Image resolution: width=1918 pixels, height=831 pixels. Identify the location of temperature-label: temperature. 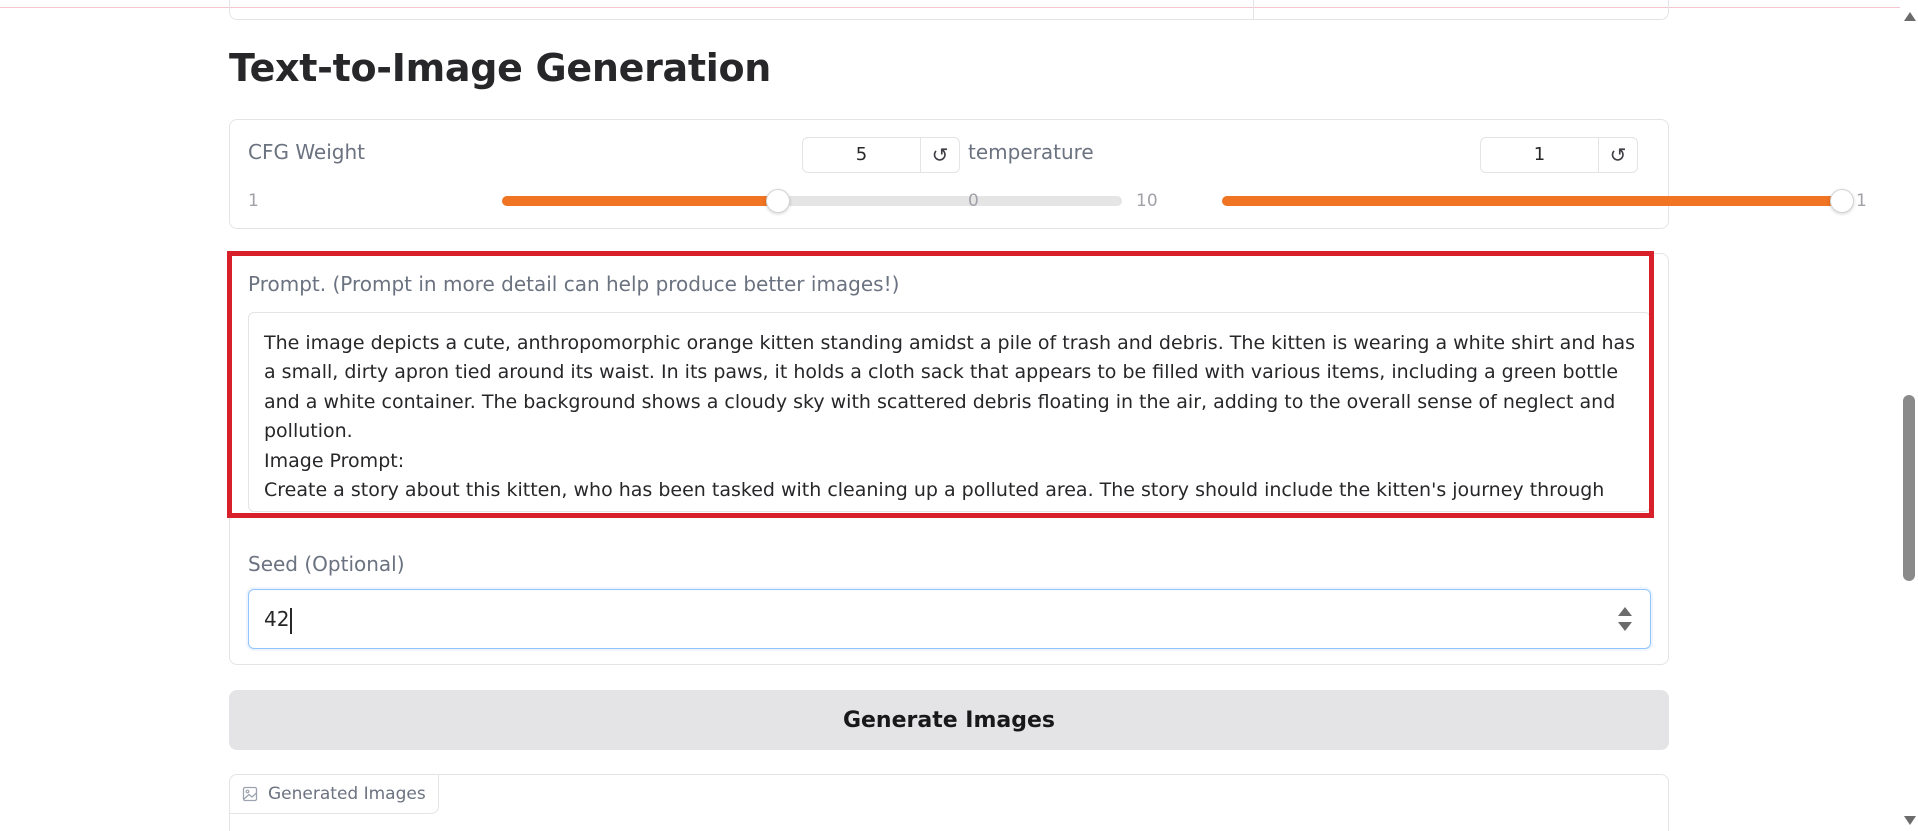
(1031, 152).